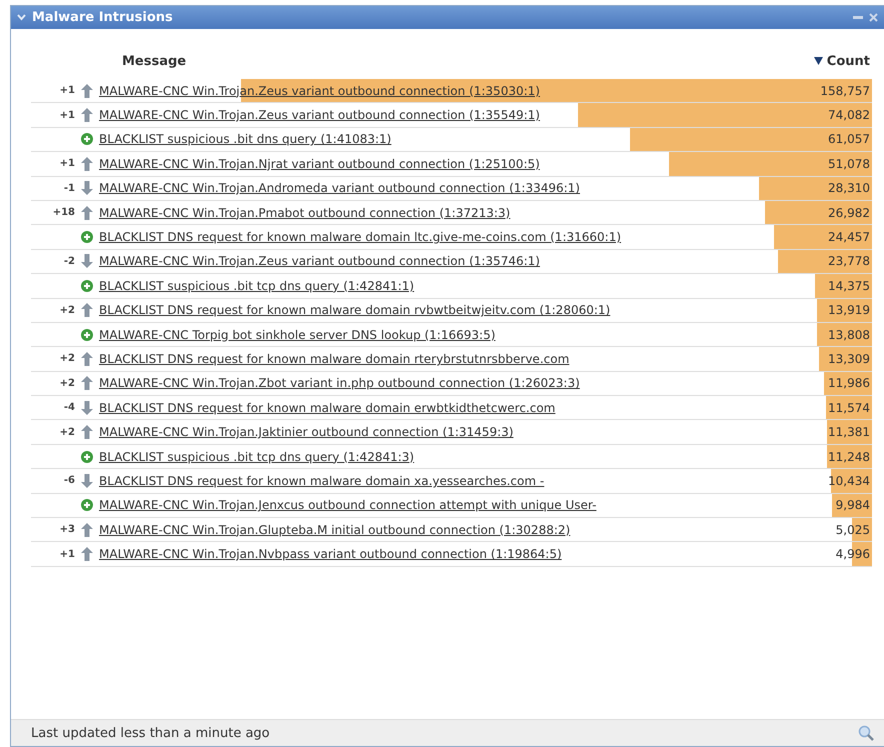 This screenshot has height=747, width=884. What do you see at coordinates (69, 261) in the screenshot?
I see `rank-change: -2` at bounding box center [69, 261].